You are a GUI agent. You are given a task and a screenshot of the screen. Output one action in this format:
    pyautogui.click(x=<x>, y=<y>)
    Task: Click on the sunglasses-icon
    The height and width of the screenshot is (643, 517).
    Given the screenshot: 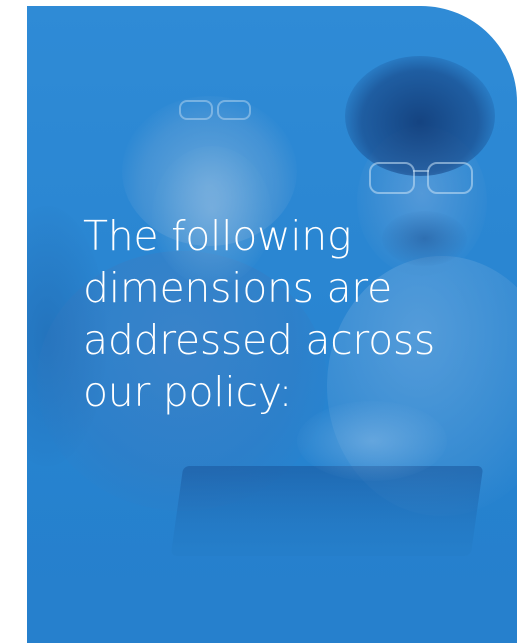 What is the action you would take?
    pyautogui.click(x=214, y=109)
    